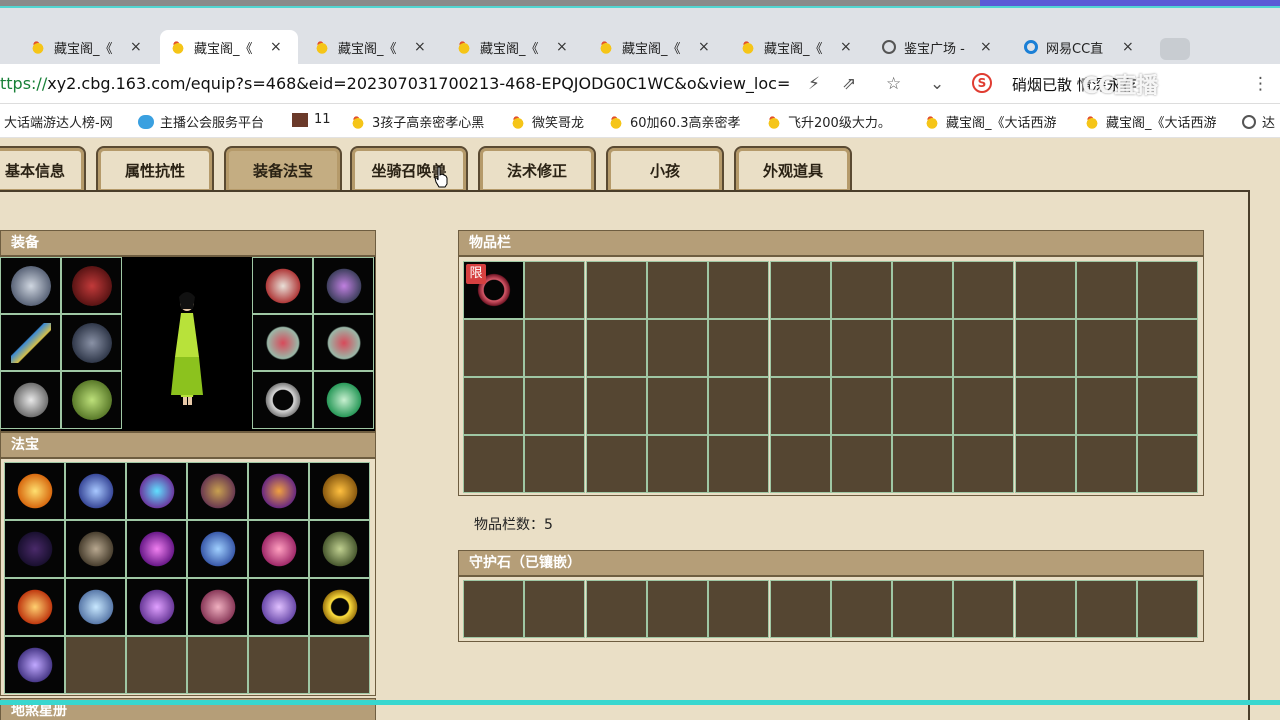 This screenshot has height=720, width=1280. What do you see at coordinates (941, 47) in the screenshot?
I see `browser-tab: 鉴宝广场 - ×` at bounding box center [941, 47].